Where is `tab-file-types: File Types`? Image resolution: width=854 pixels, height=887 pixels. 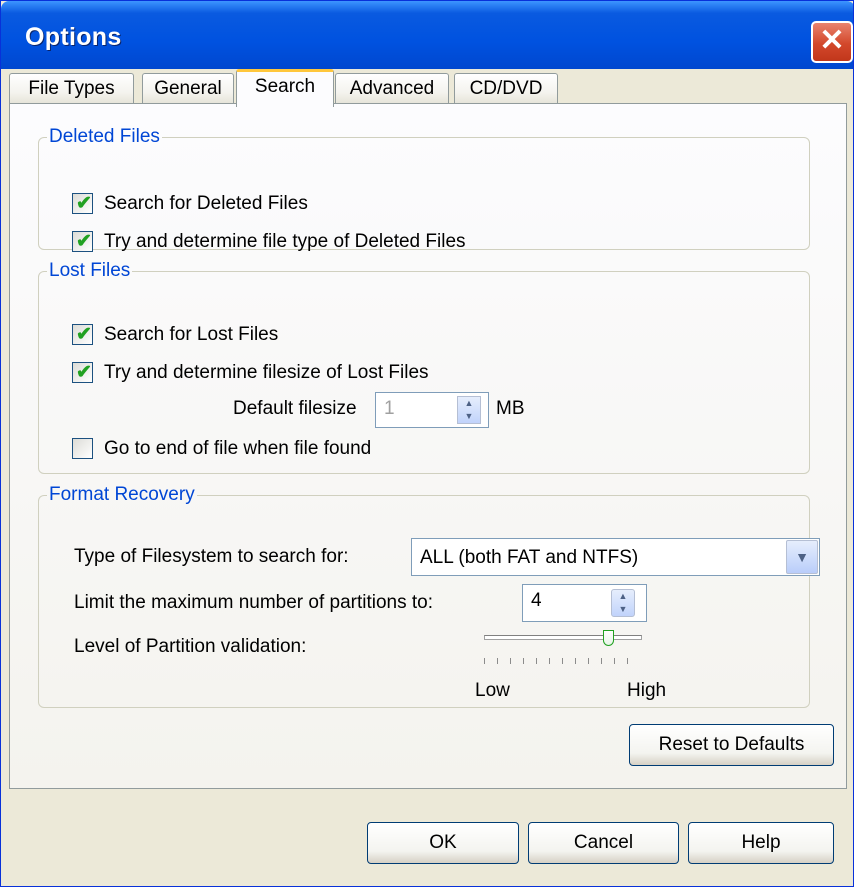 tab-file-types: File Types is located at coordinates (71, 89).